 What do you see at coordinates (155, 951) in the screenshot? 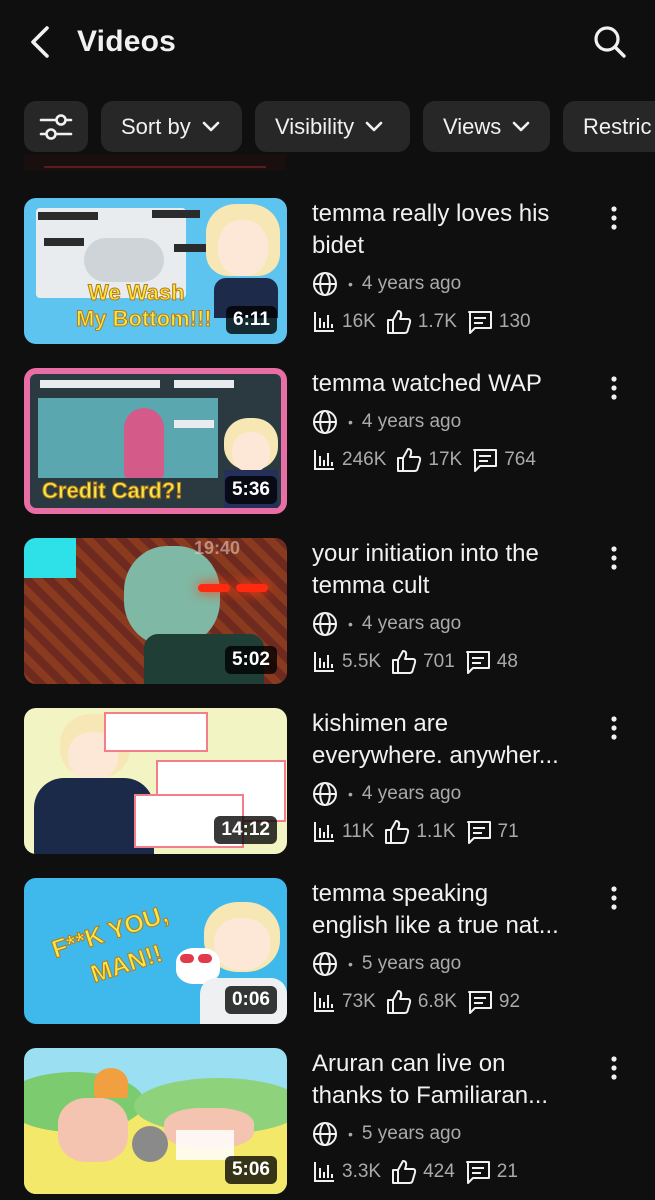
I see `video-thumbnail: F**K YOU, MAN!! 0:06` at bounding box center [155, 951].